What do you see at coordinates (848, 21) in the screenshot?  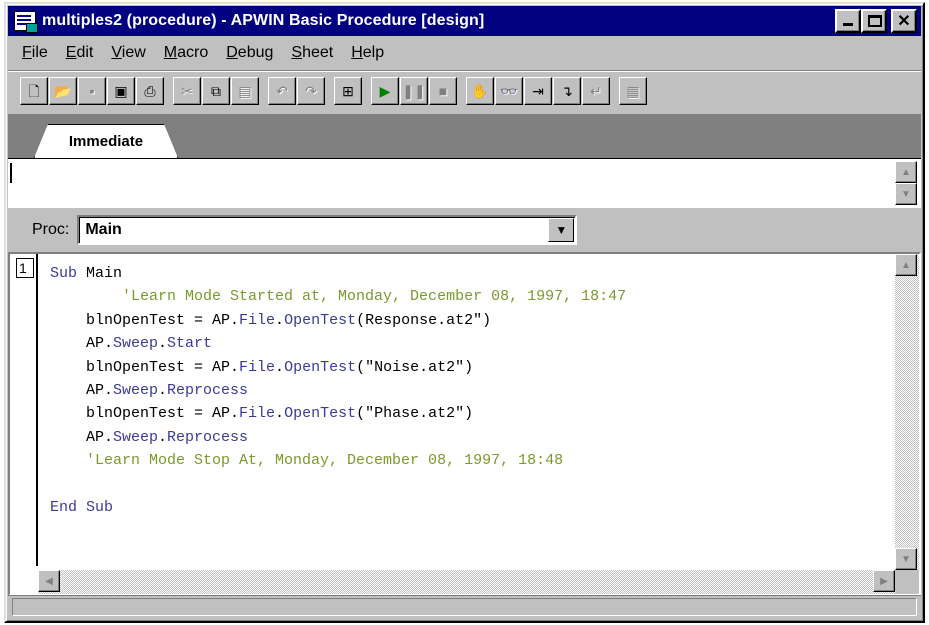 I see `minimize-button` at bounding box center [848, 21].